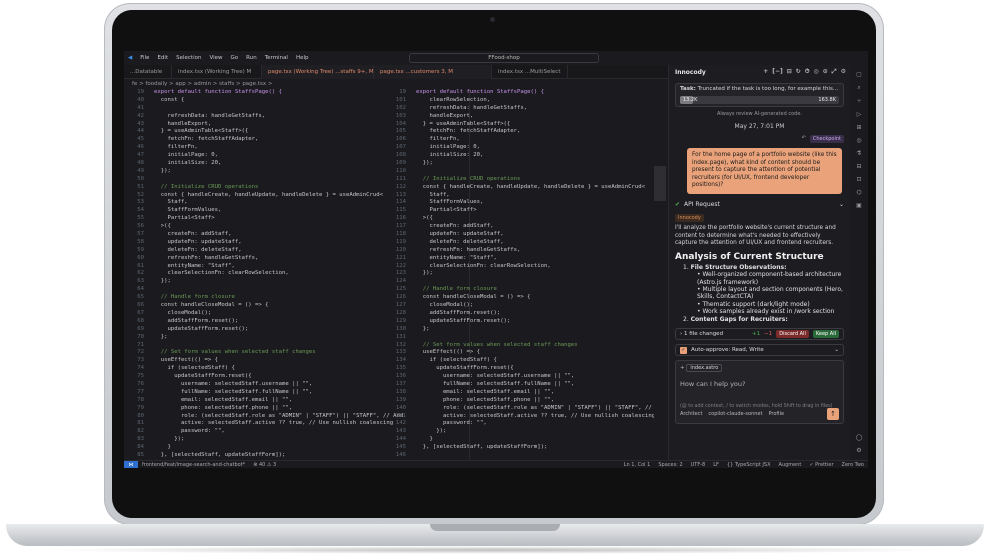 The width and height of the screenshot is (990, 558). What do you see at coordinates (209, 117) in the screenshot?
I see `code-text: refreshData: handleGetStaffs,` at bounding box center [209, 117].